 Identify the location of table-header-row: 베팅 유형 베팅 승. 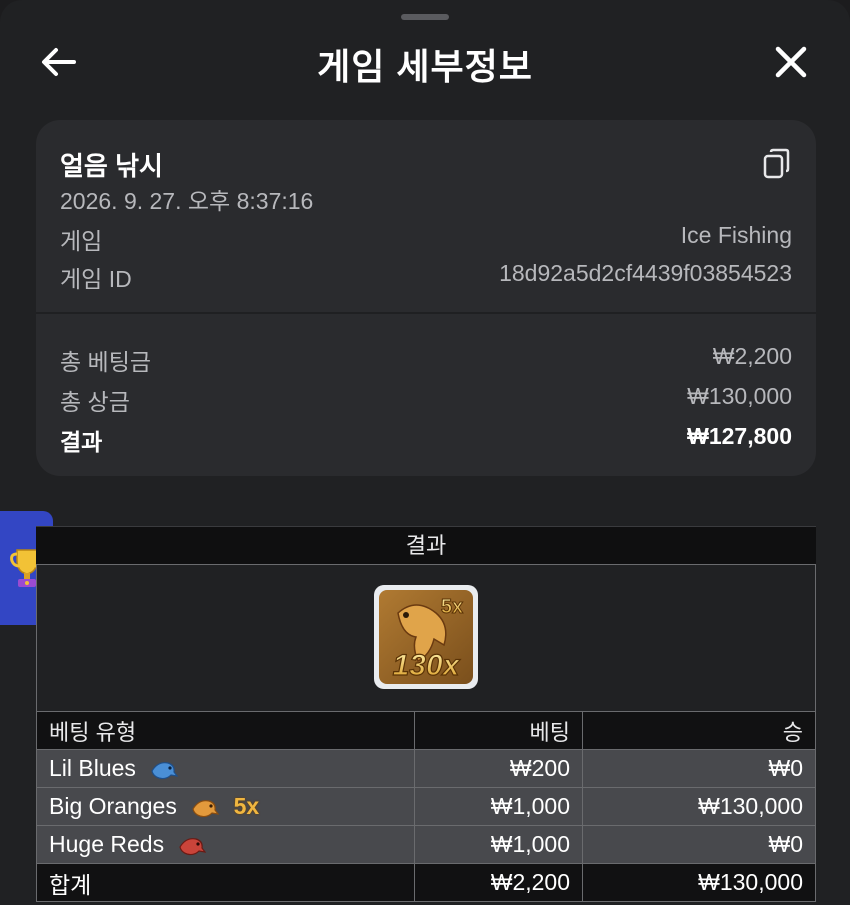
(426, 730).